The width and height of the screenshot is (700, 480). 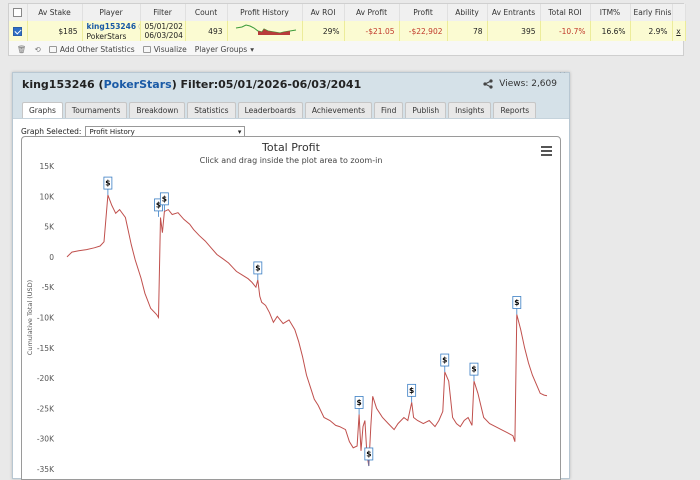 I want to click on filter-from: 05/01/202, so click(x=163, y=26).